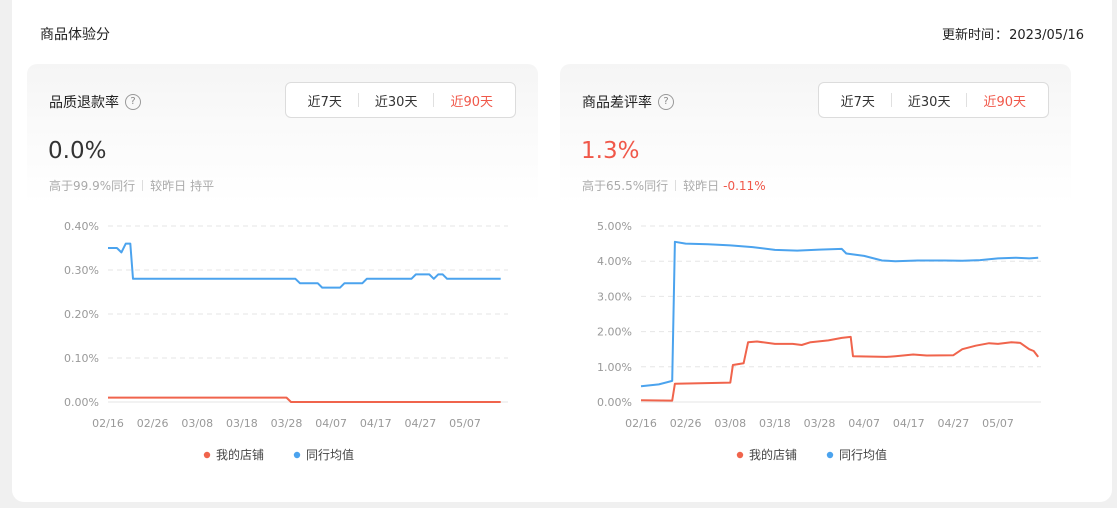  I want to click on y-tick-label: 0.20%, so click(81, 314).